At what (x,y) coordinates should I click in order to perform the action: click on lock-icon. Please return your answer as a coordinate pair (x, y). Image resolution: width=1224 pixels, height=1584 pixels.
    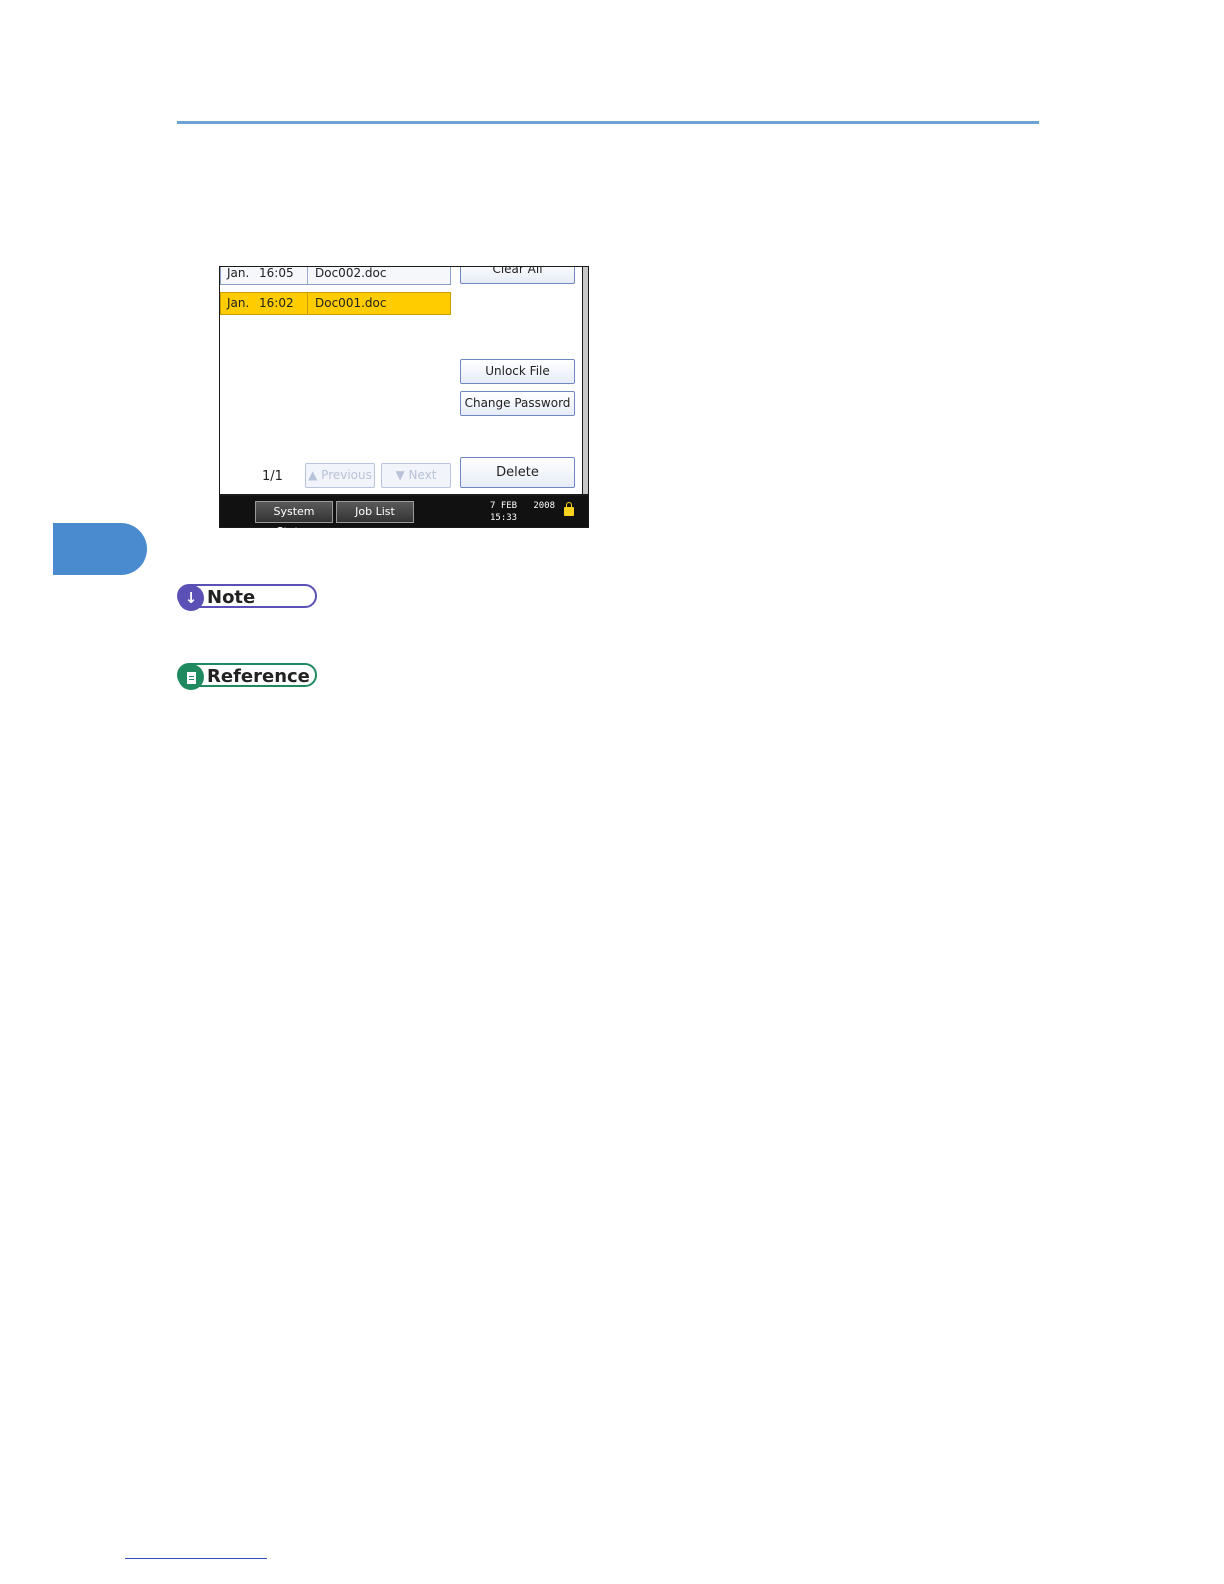
    Looking at the image, I should click on (569, 509).